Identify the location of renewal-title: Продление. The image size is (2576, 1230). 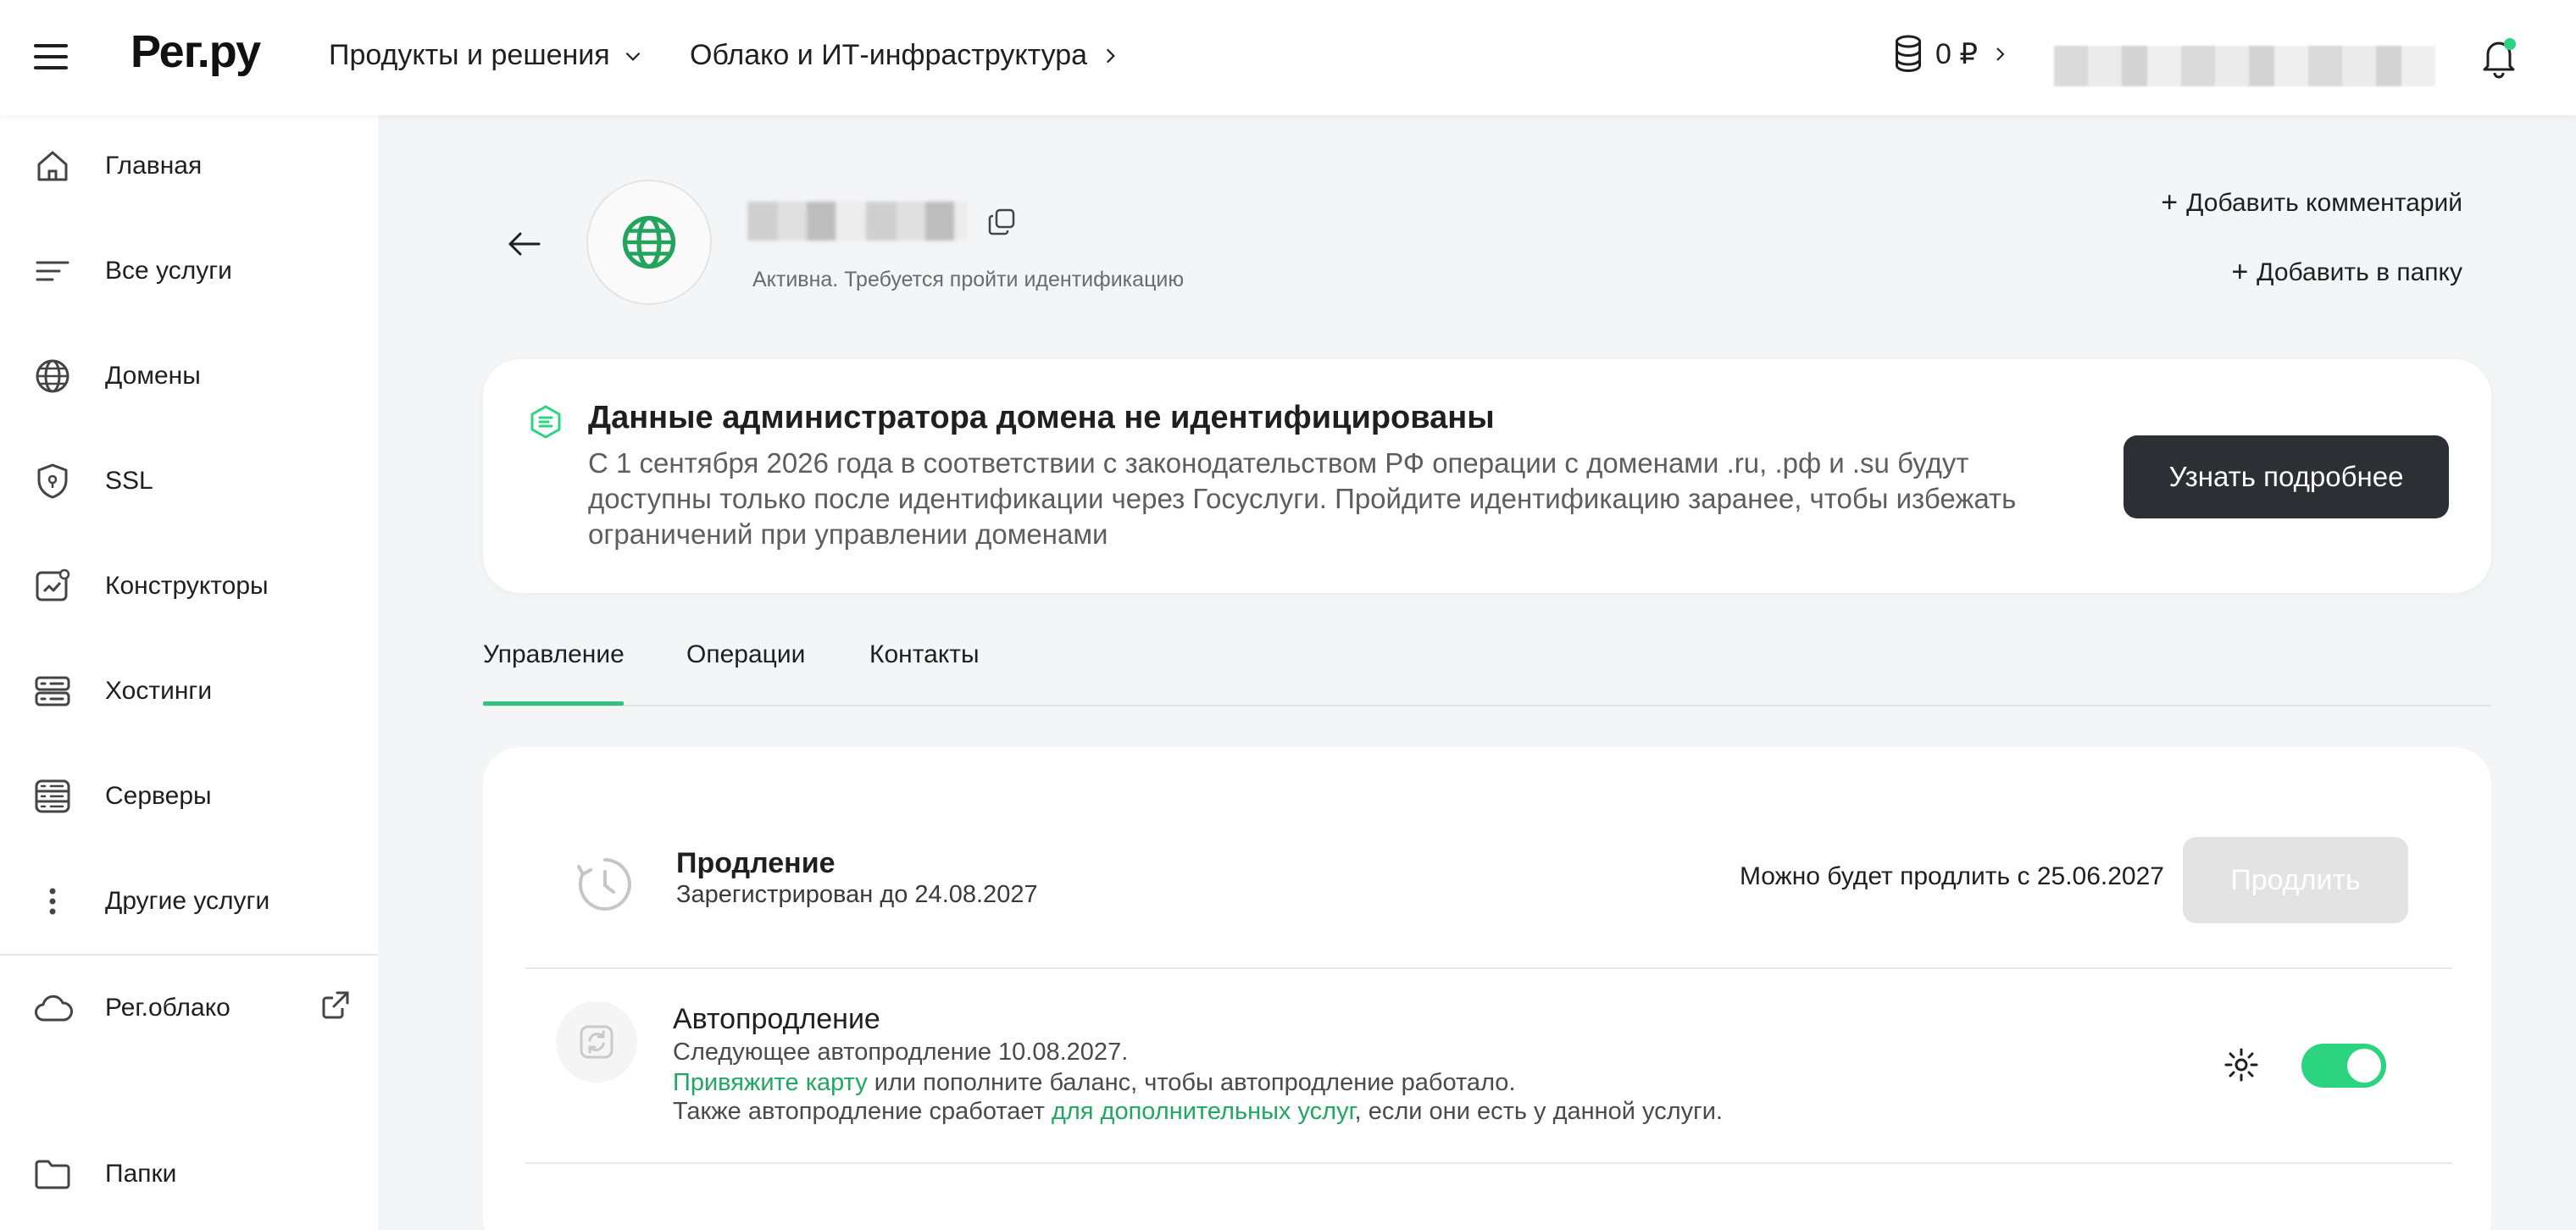
(756, 863).